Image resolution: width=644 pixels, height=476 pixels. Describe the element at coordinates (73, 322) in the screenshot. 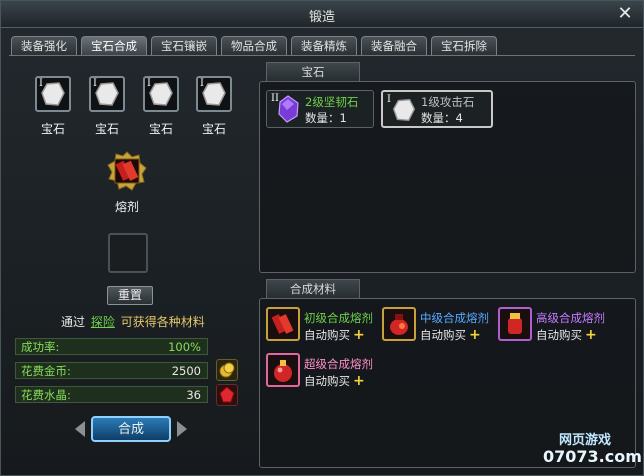

I see `explore-text-1: 通过` at that location.